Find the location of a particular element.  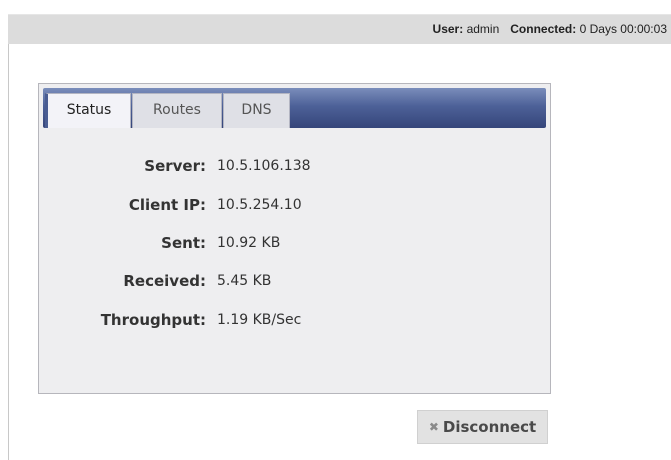

connected-label: Connected: is located at coordinates (543, 29).